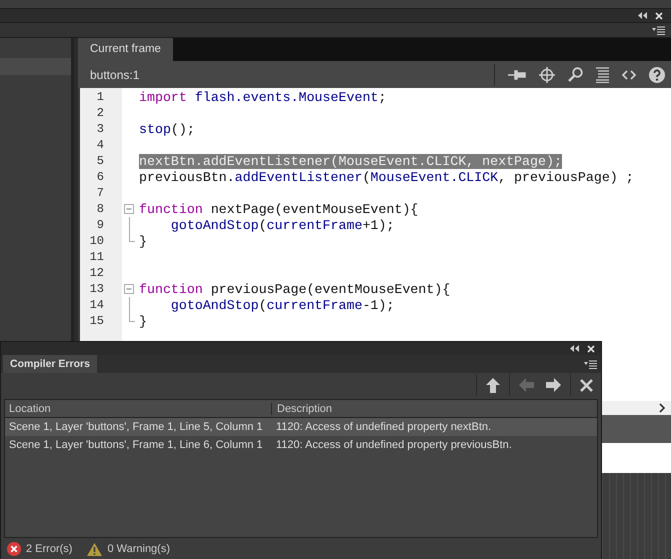 This screenshot has height=559, width=671. What do you see at coordinates (282, 305) in the screenshot?
I see `code-line: gotoAndStop(currentFrame-1);` at bounding box center [282, 305].